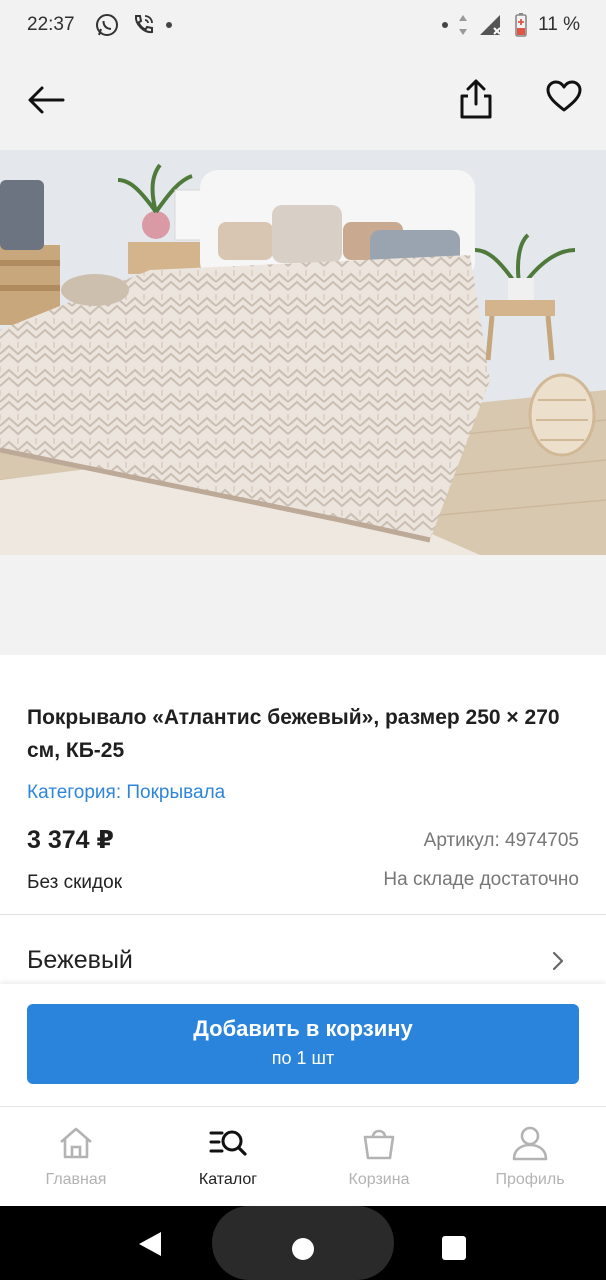 The width and height of the screenshot is (606, 1280). I want to click on phone-icon, so click(143, 24).